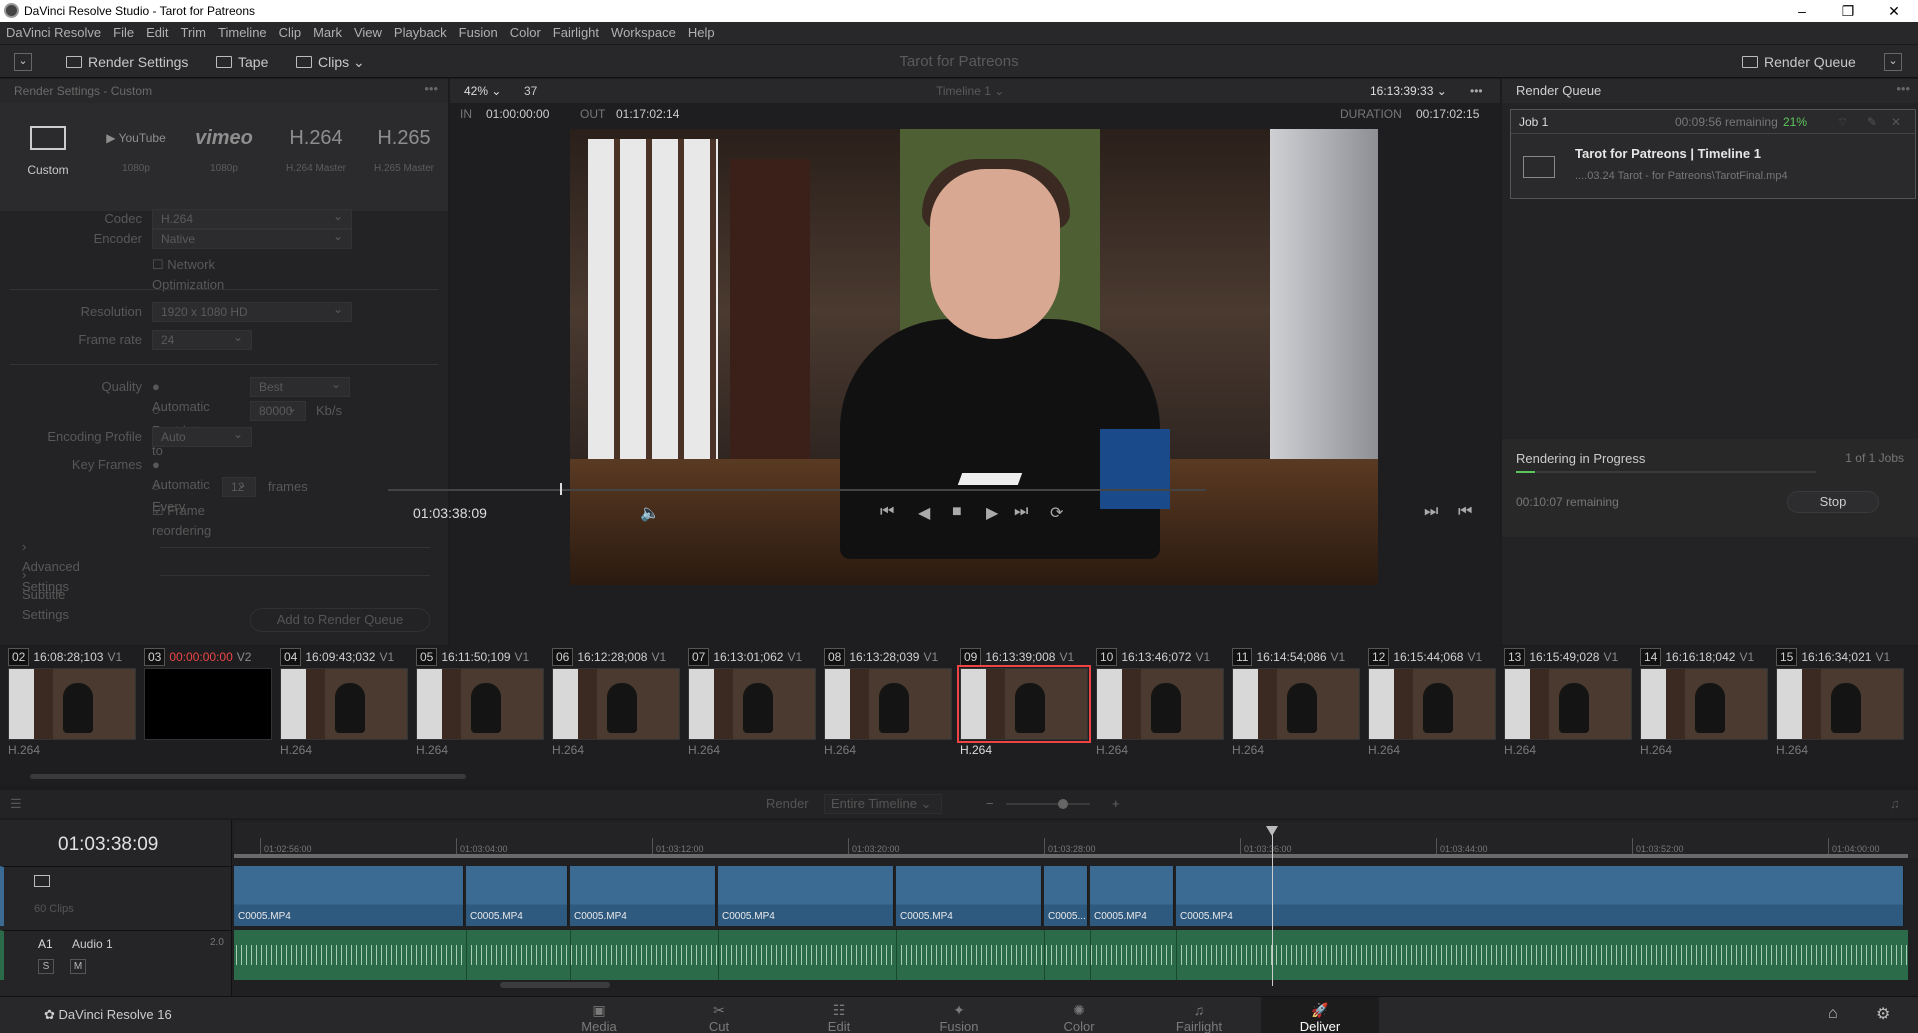 This screenshot has height=1033, width=1918. I want to click on timeline-zoom-handle, so click(1063, 804).